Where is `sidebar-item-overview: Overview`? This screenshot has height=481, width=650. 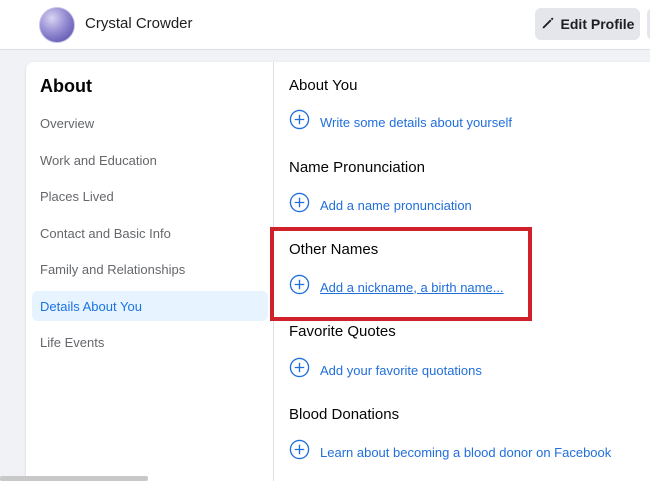
sidebar-item-overview: Overview is located at coordinates (150, 123).